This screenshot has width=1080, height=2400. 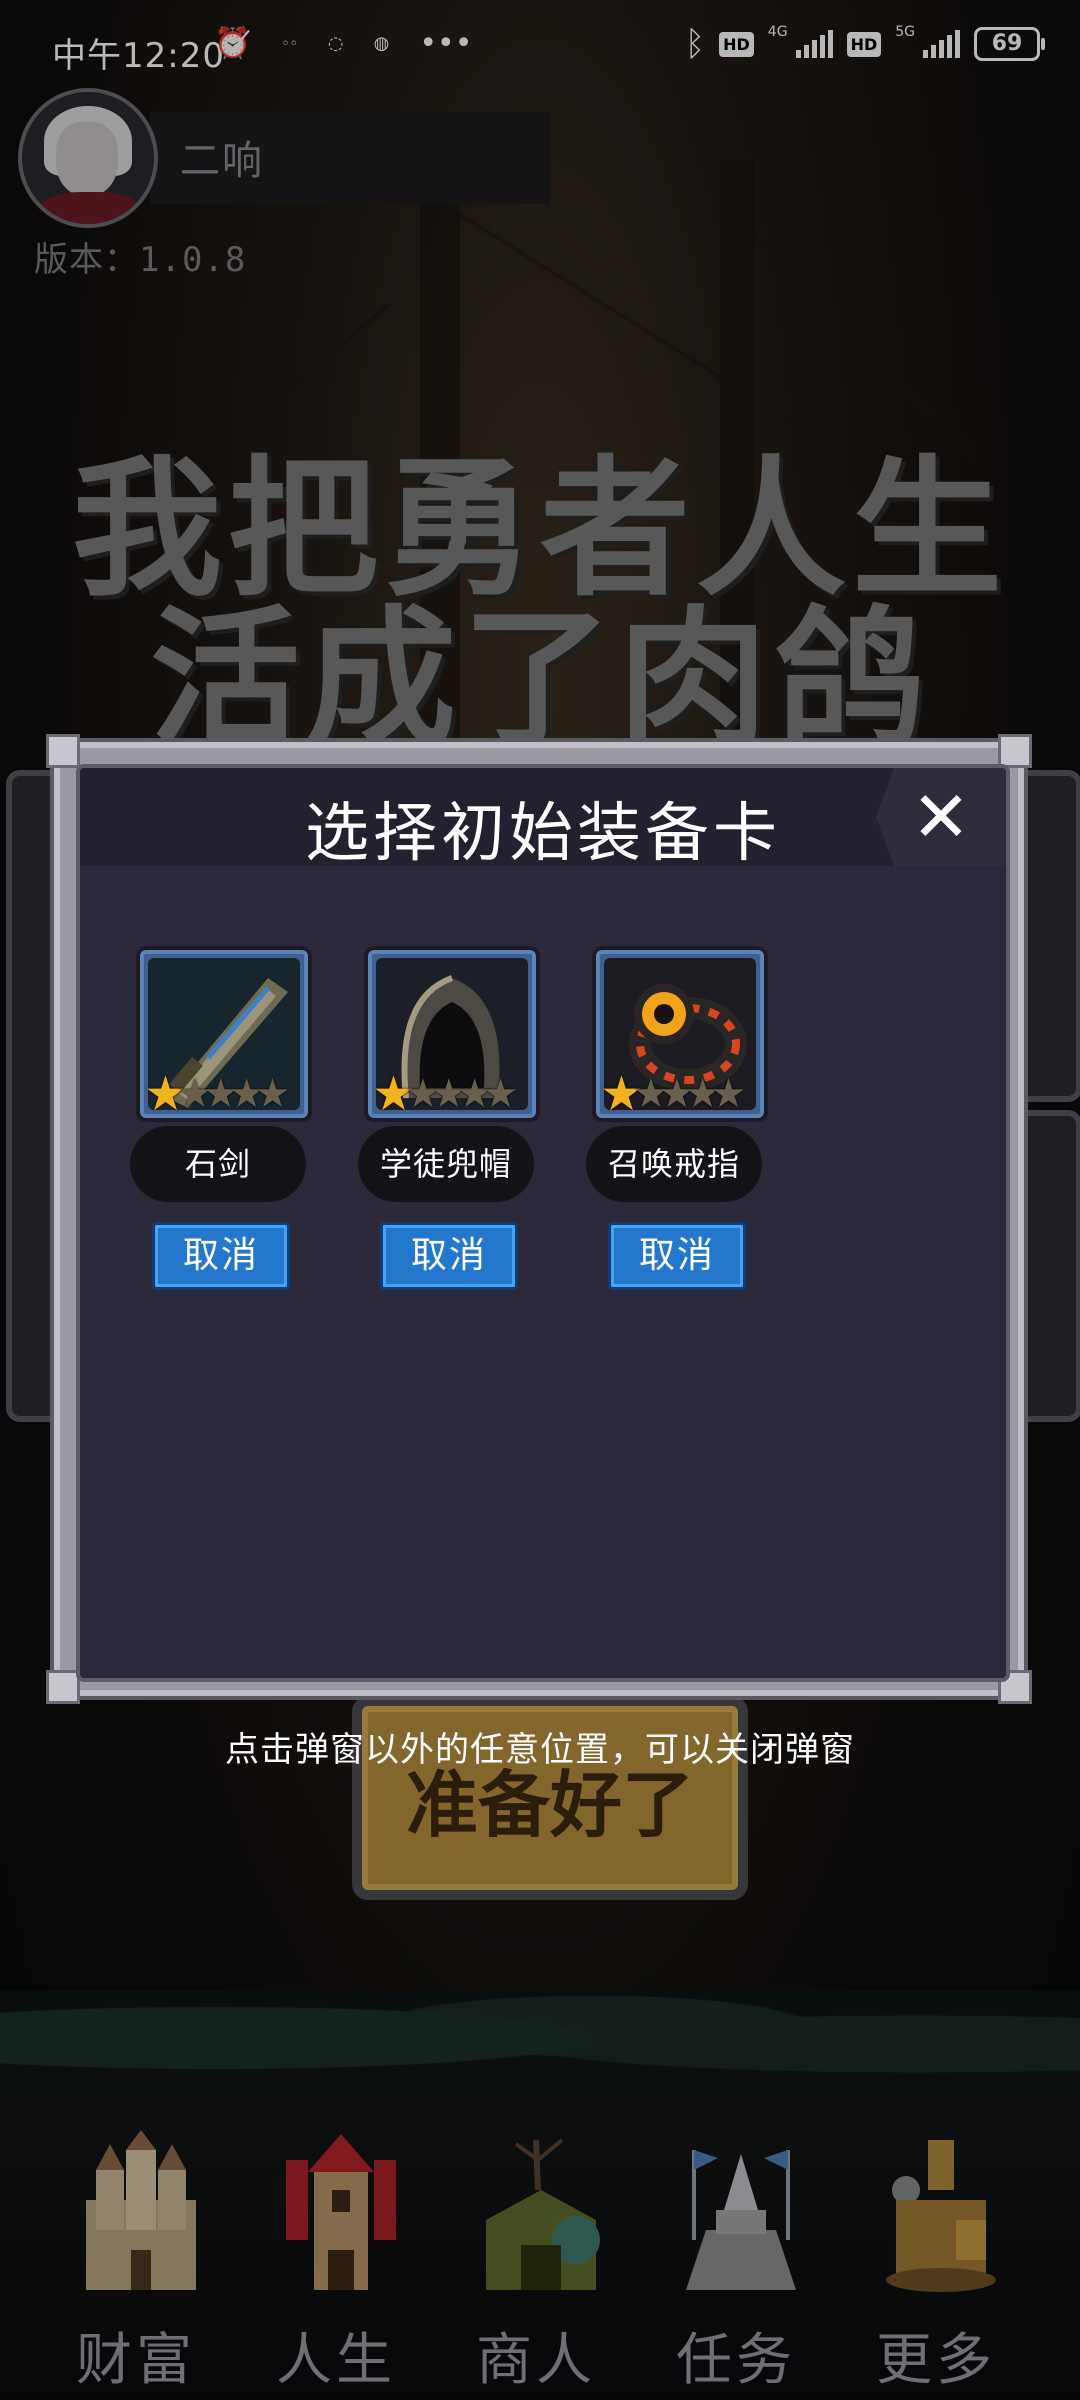 I want to click on equipment-name: 召唤戒指, so click(x=674, y=1164).